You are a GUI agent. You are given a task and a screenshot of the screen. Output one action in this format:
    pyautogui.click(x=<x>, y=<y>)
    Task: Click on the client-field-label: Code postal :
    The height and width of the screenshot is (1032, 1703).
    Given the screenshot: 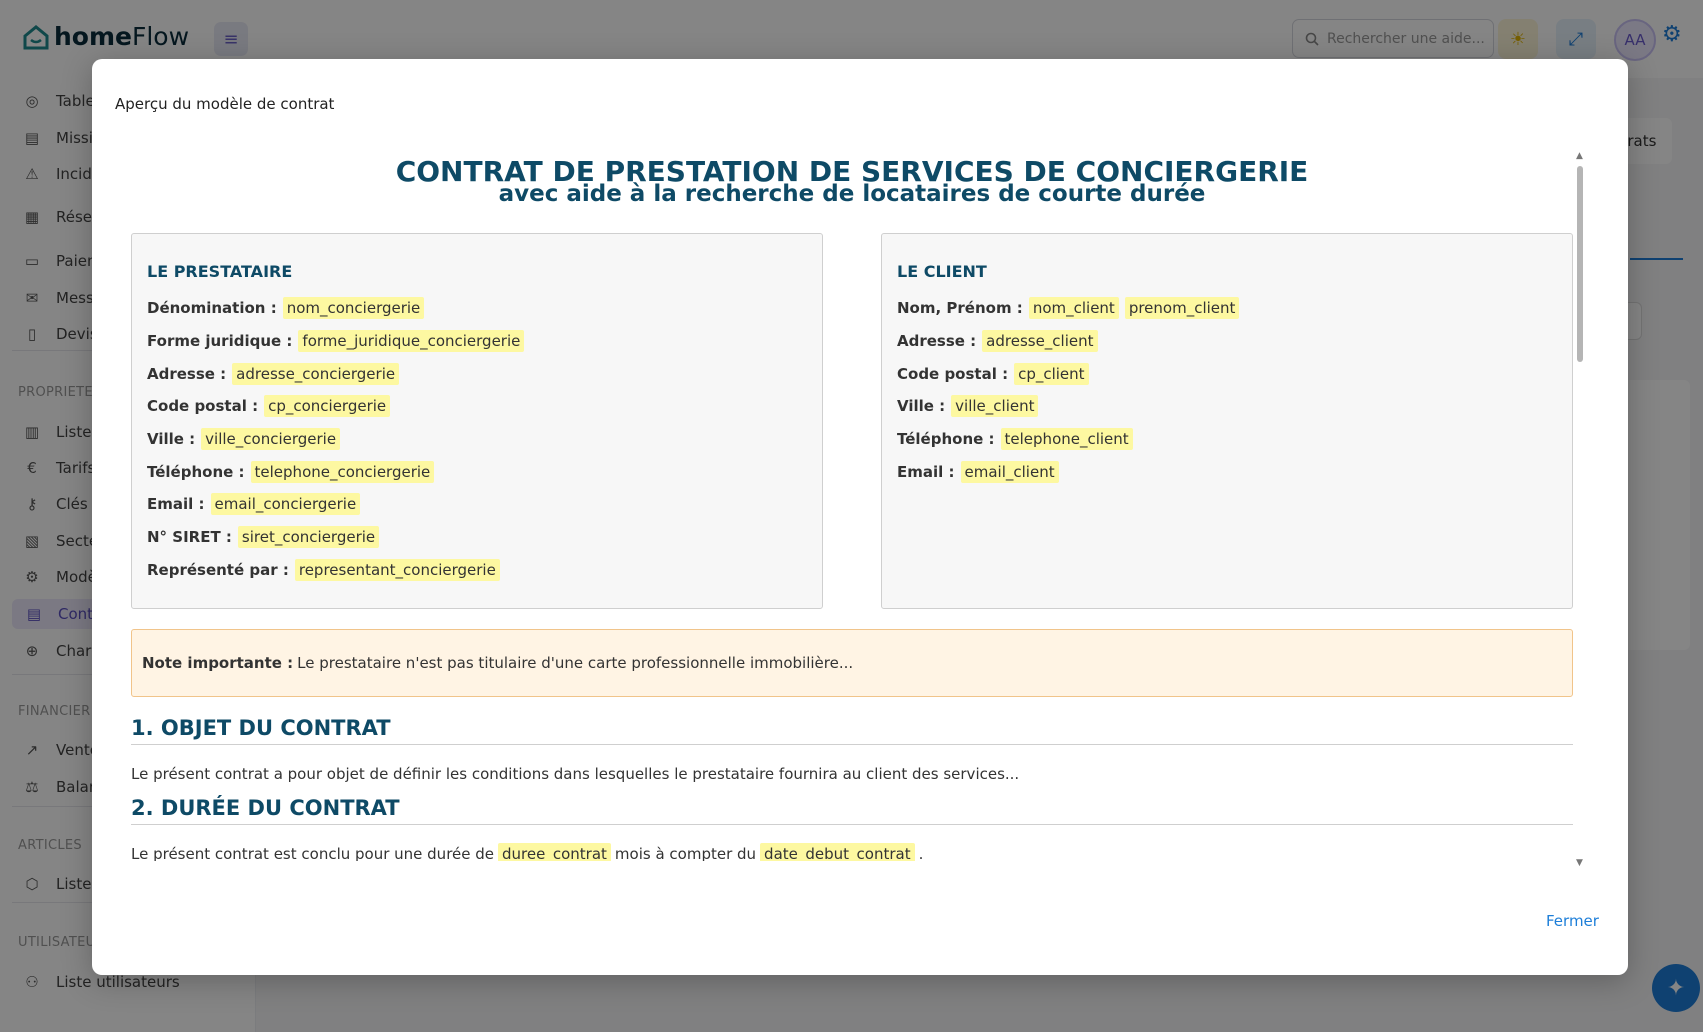 What is the action you would take?
    pyautogui.click(x=953, y=373)
    